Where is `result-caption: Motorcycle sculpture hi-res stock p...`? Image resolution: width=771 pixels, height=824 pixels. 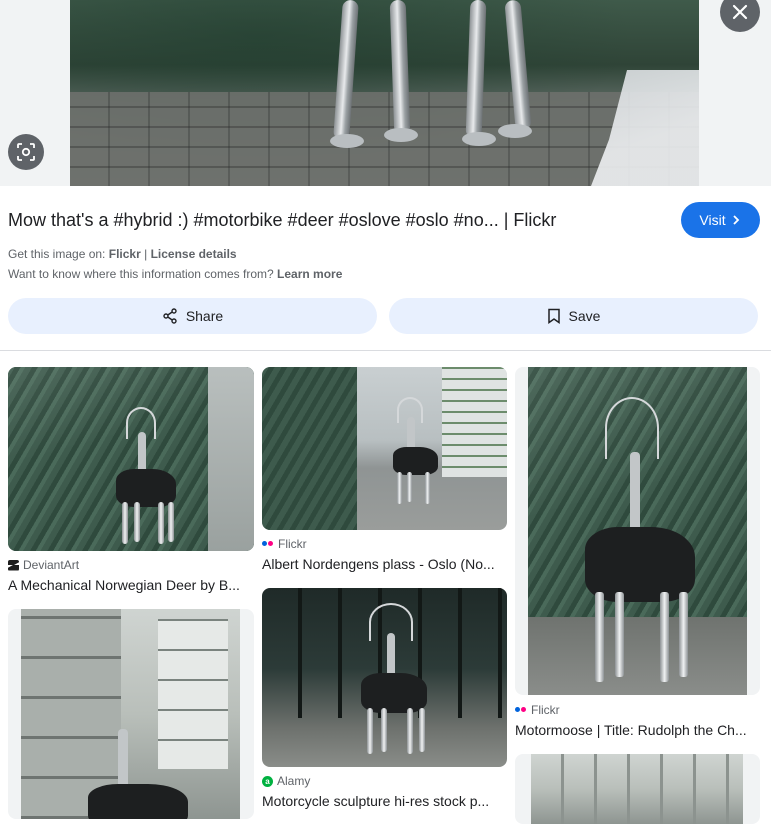
result-caption: Motorcycle sculpture hi-res stock p... is located at coordinates (382, 801).